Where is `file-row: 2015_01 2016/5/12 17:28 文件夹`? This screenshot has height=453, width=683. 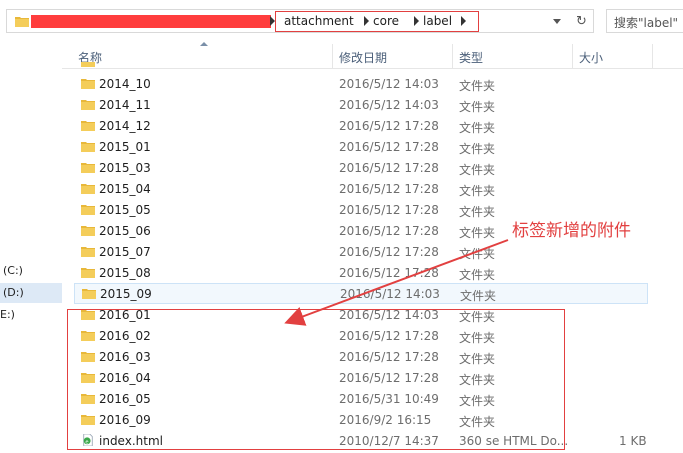
file-row: 2015_01 2016/5/12 17:28 文件夹 is located at coordinates (372, 146).